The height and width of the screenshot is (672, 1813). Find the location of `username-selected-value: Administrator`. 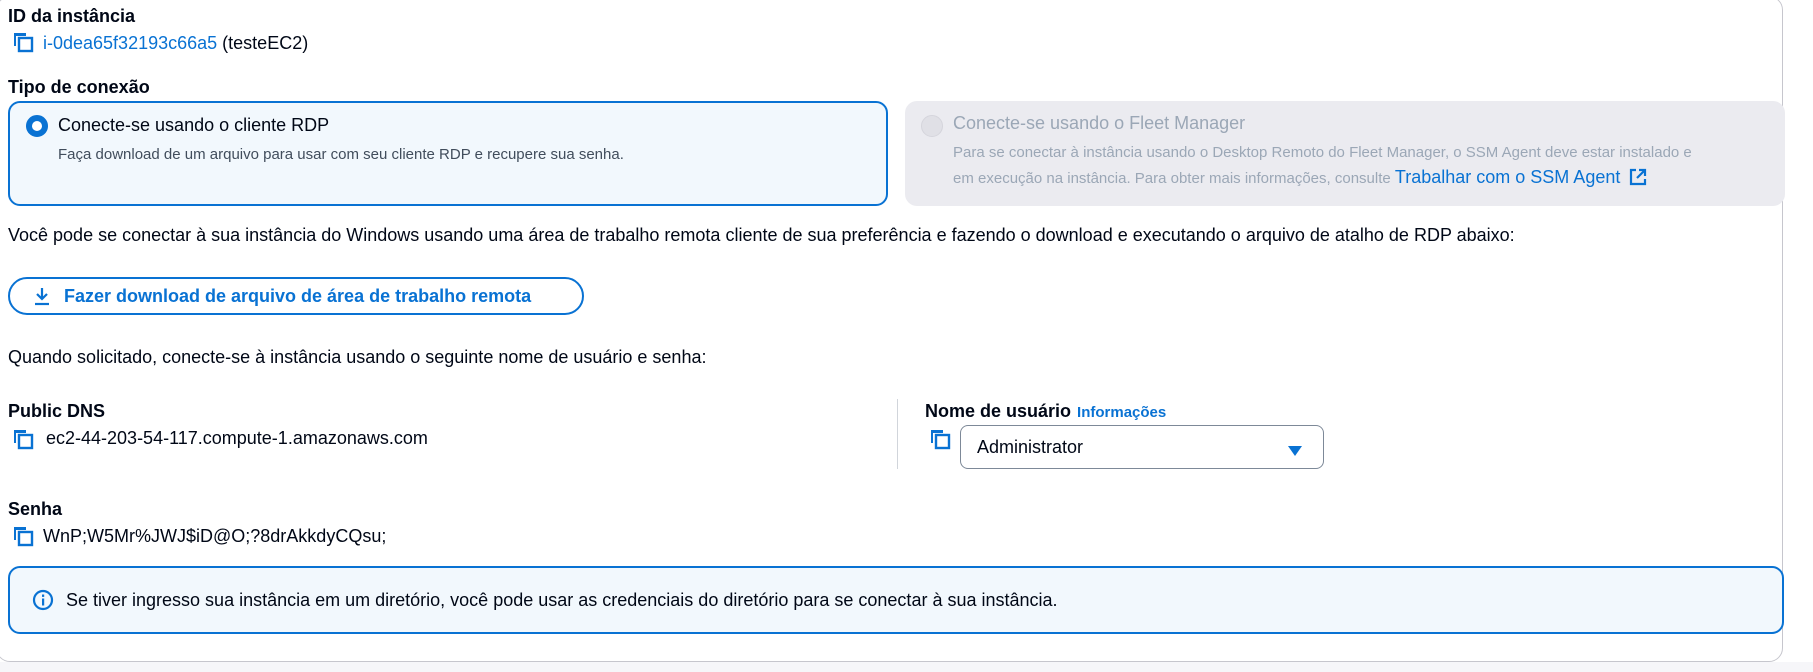

username-selected-value: Administrator is located at coordinates (1030, 446).